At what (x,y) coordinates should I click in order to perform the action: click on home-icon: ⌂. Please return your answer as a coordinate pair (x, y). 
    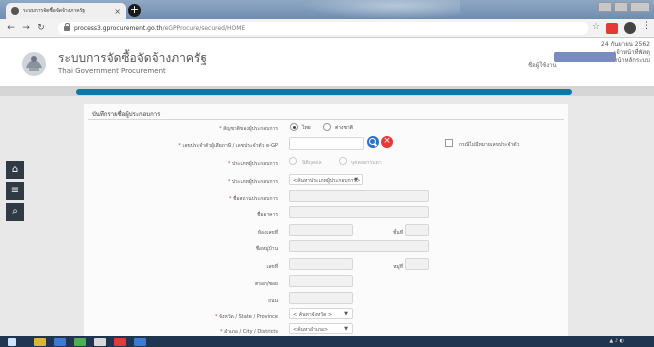
    Looking at the image, I should click on (15, 169).